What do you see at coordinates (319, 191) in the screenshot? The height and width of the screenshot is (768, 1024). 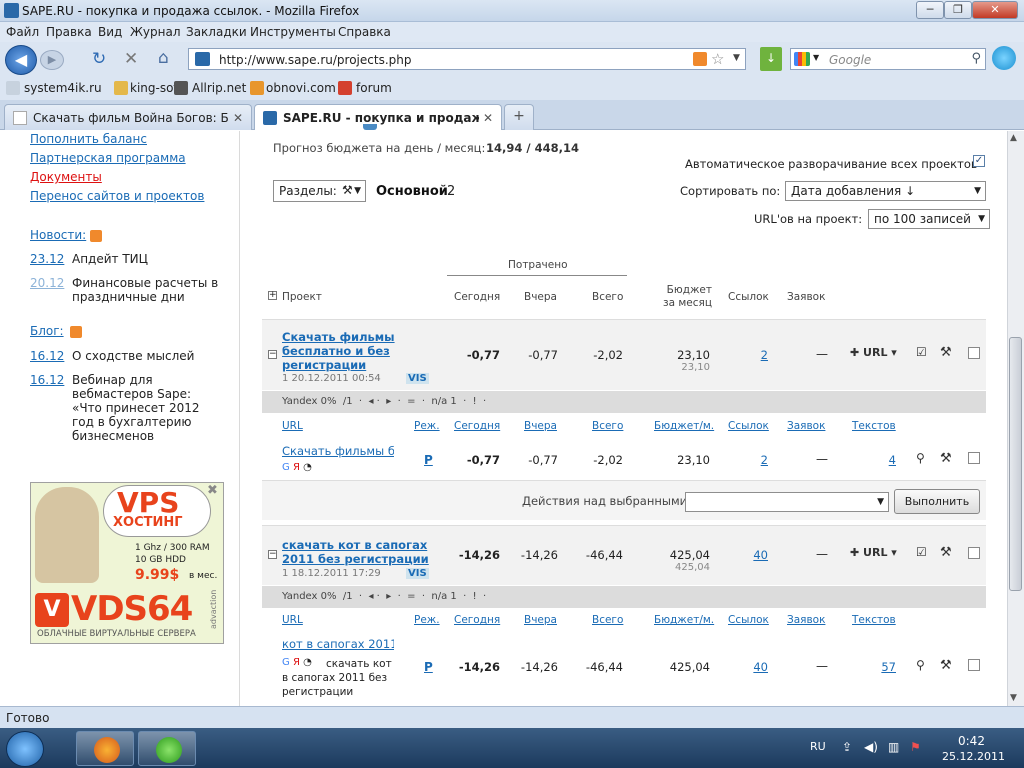 I see `sections-dropdown: Разделы: ⚒ ▼` at bounding box center [319, 191].